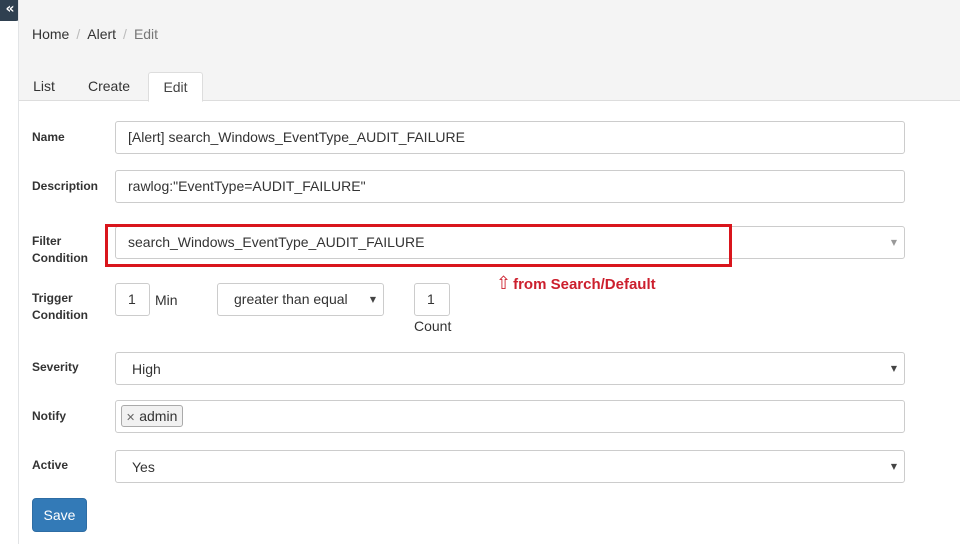 This screenshot has height=544, width=960. Describe the element at coordinates (489, 87) in the screenshot. I see `tab-bar: List Create Edit` at that location.